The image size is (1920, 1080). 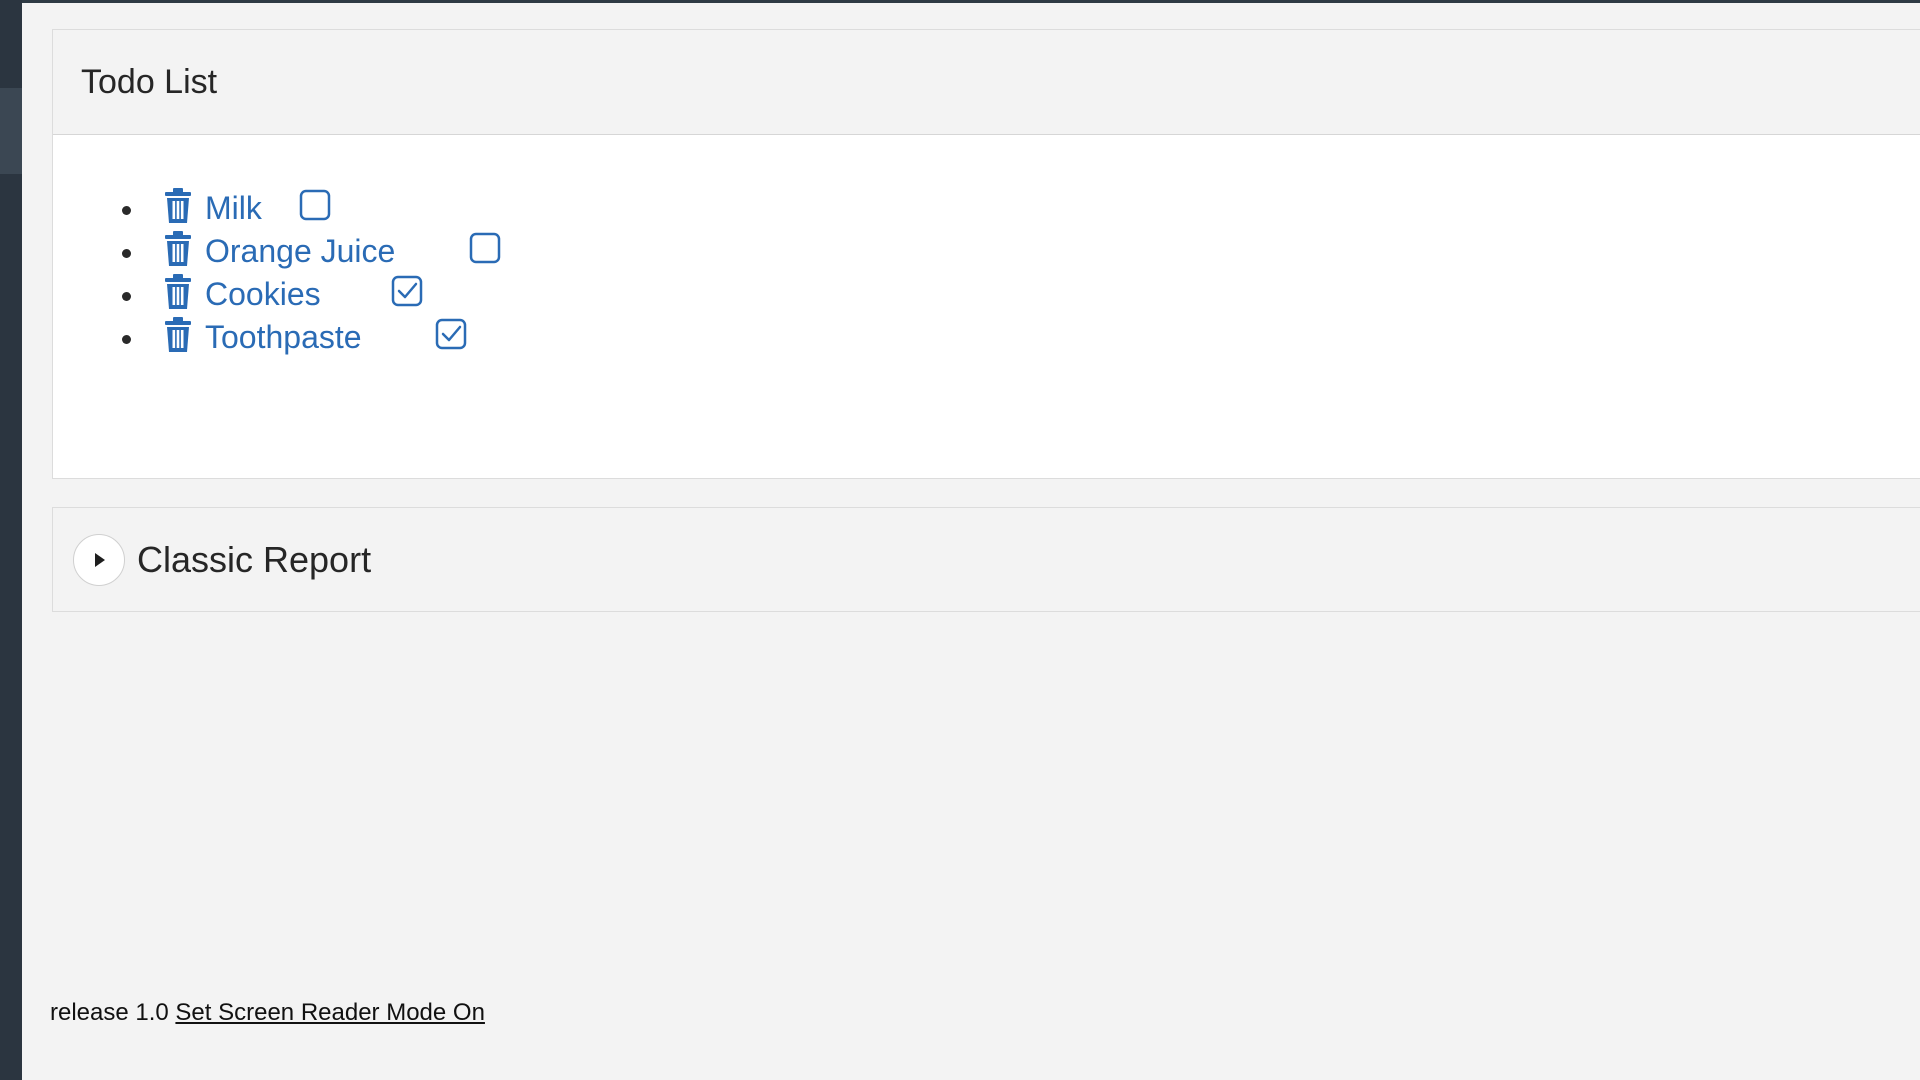 What do you see at coordinates (330, 1012) in the screenshot?
I see `screen-reader-mode-link: Set Screen Reader Mode On` at bounding box center [330, 1012].